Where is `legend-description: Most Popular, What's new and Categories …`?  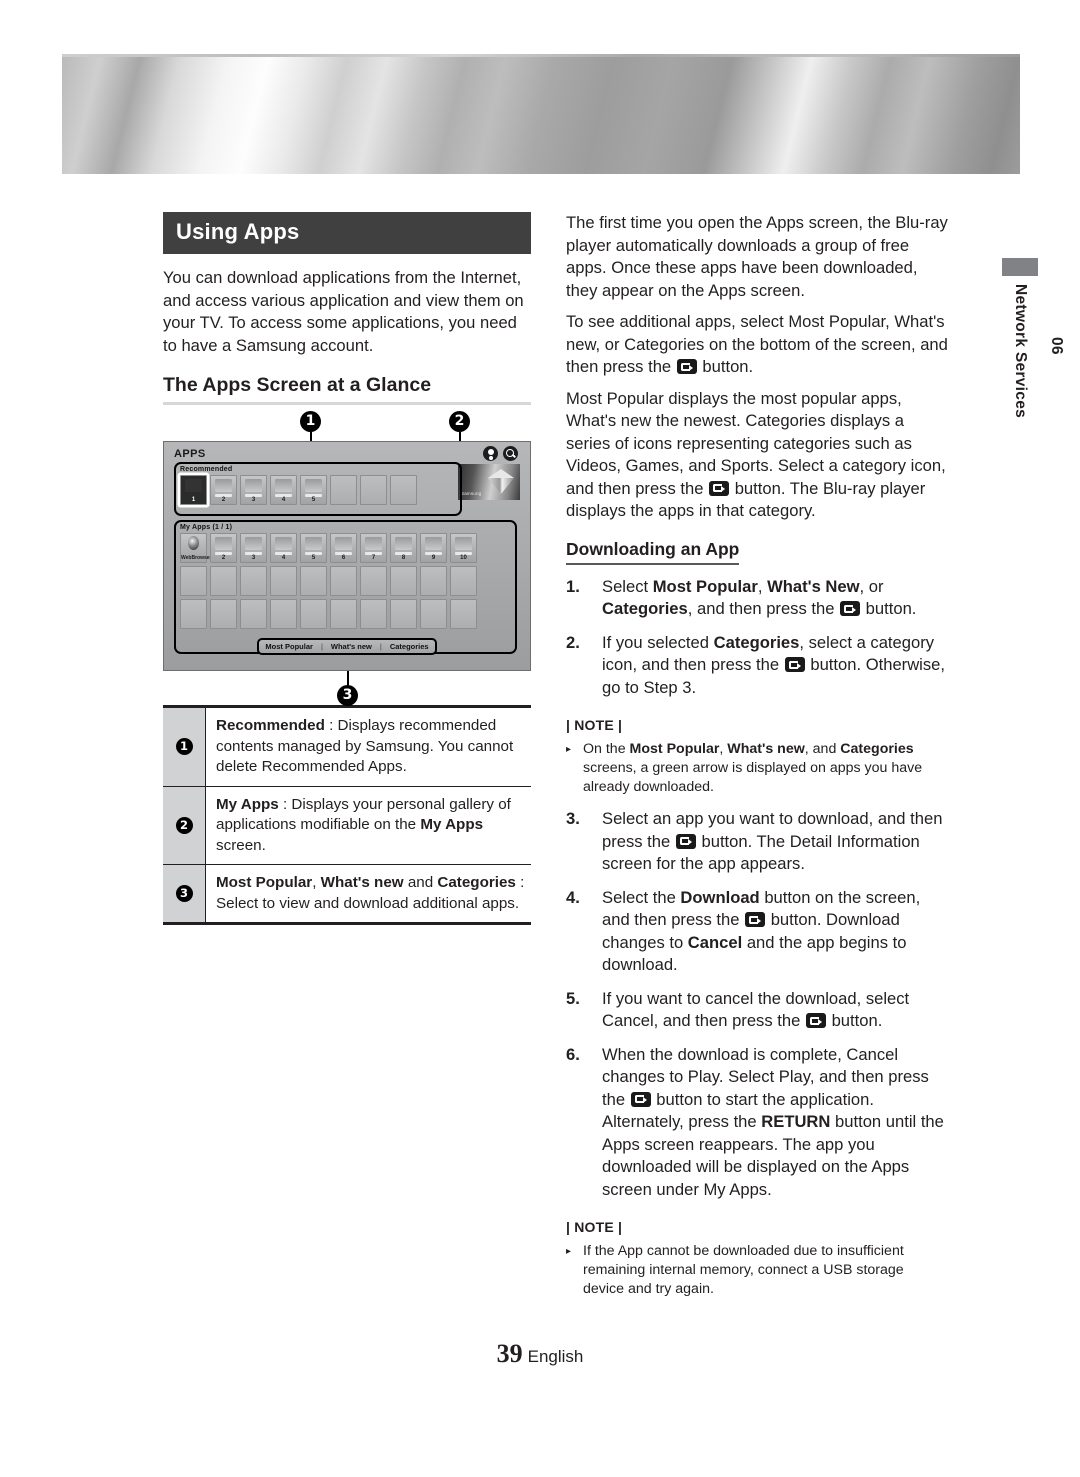
legend-description: Most Popular, What's new and Categories … is located at coordinates (368, 893).